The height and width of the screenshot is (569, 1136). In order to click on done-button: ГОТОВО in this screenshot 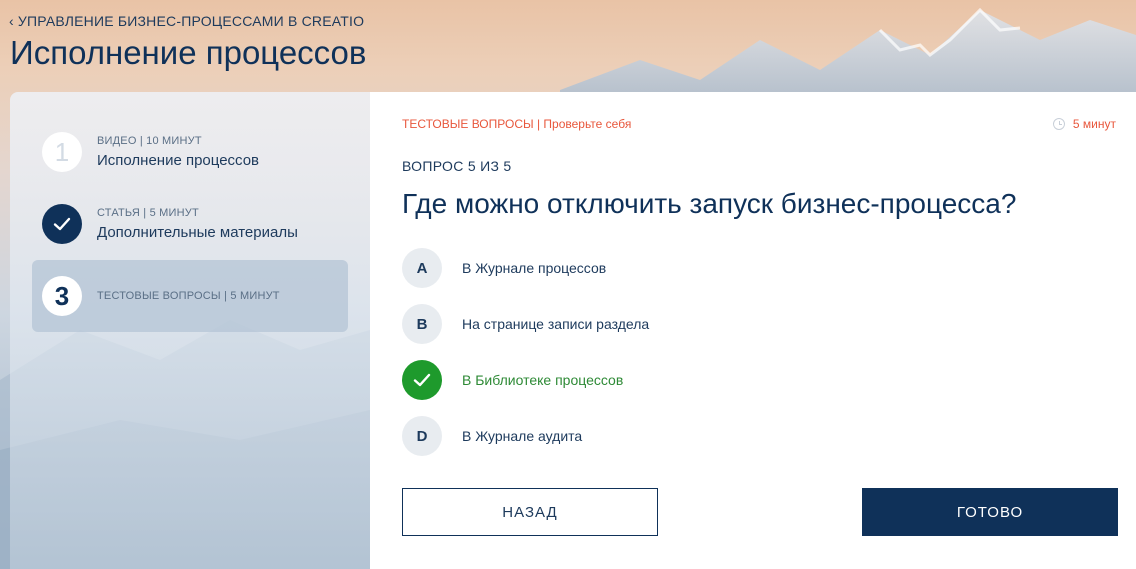, I will do `click(990, 512)`.